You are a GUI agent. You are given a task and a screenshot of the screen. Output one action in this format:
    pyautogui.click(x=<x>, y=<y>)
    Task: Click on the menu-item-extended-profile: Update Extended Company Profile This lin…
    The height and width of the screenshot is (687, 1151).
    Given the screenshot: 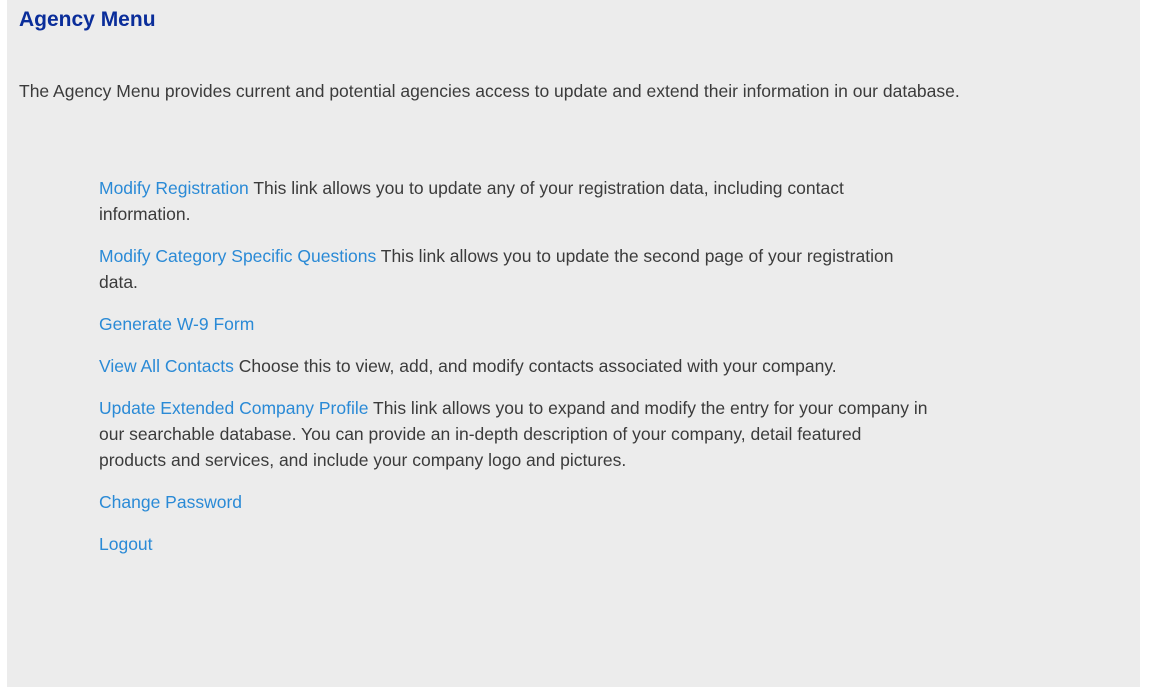 What is the action you would take?
    pyautogui.click(x=514, y=434)
    